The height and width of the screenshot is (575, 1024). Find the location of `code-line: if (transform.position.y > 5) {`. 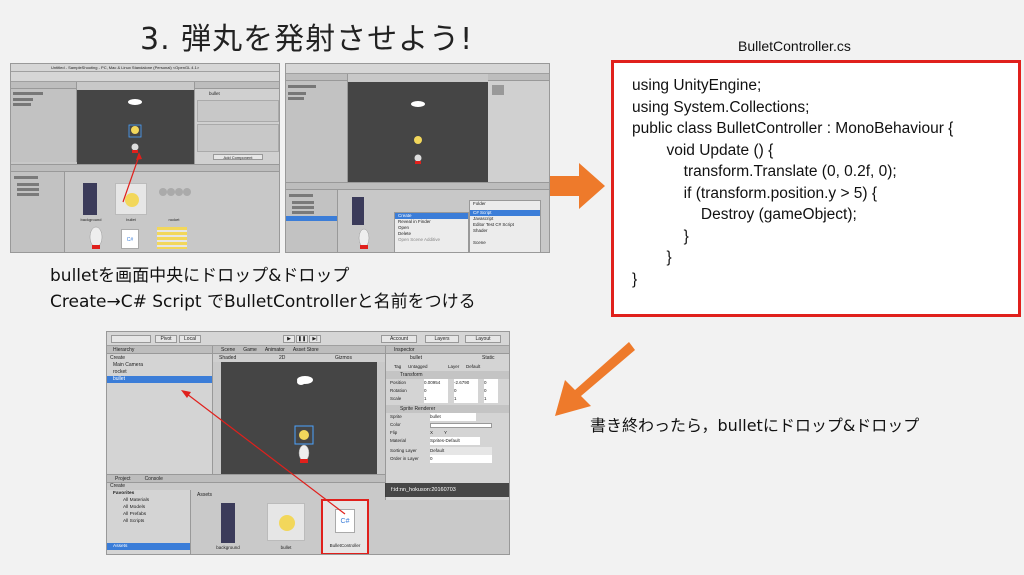

code-line: if (transform.position.y > 5) { is located at coordinates (755, 193).